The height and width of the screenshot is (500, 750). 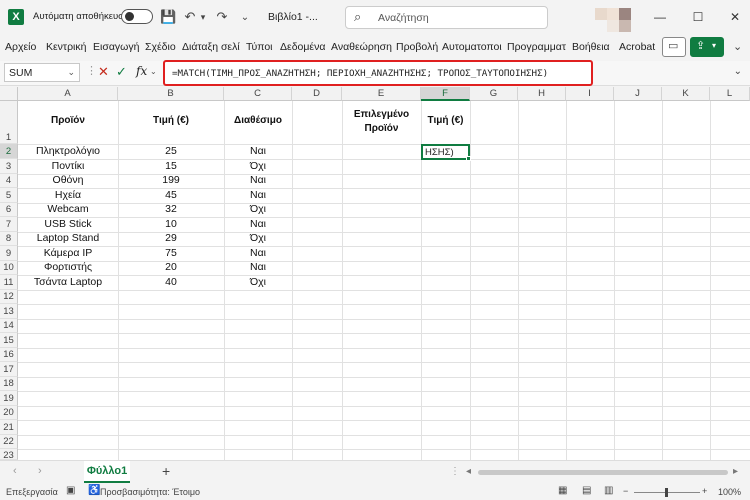 I want to click on row-header: 8, so click(x=9, y=239).